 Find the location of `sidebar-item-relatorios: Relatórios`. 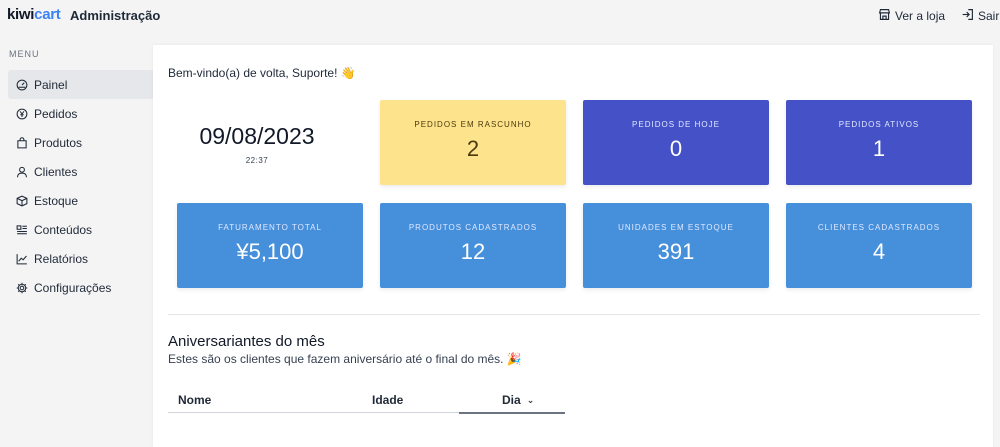

sidebar-item-relatorios: Relatórios is located at coordinates (80, 258).